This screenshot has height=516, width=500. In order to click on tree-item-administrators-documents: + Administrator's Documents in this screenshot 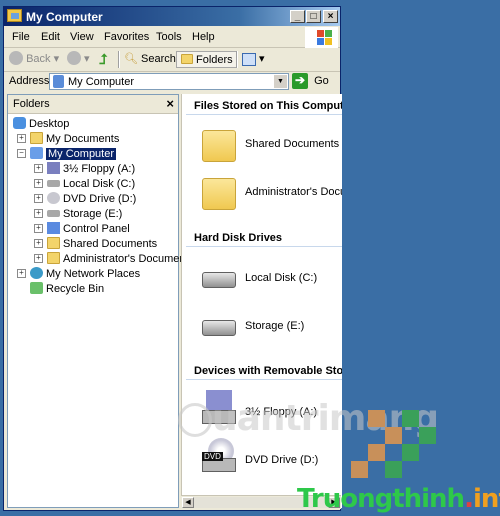, I will do `click(114, 259)`.